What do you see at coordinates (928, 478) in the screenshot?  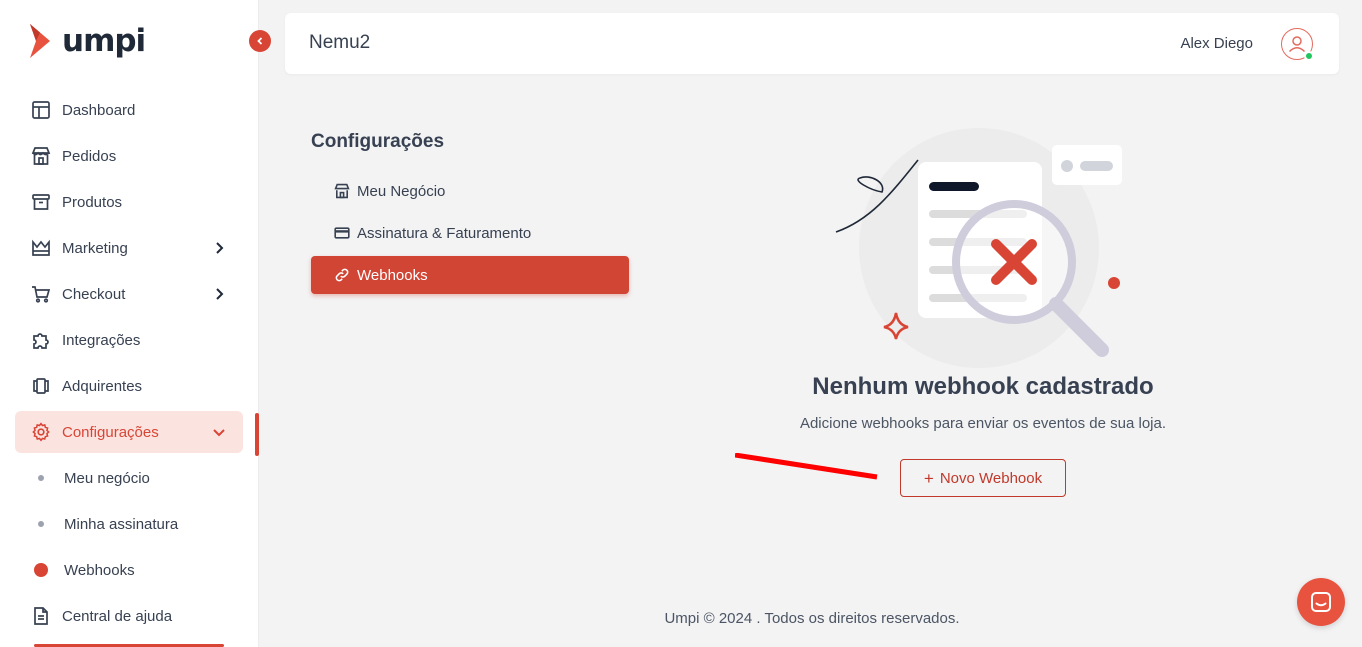 I see `plus-icon: +` at bounding box center [928, 478].